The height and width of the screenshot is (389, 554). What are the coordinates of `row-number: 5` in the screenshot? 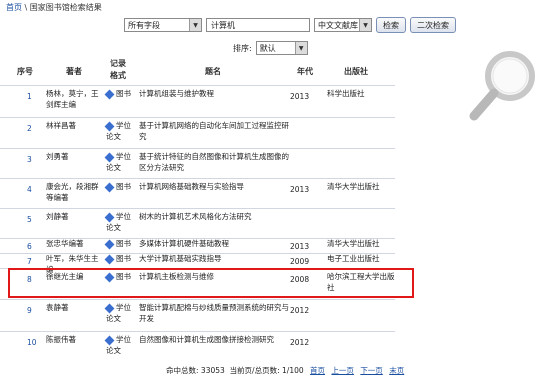 It's located at (29, 219).